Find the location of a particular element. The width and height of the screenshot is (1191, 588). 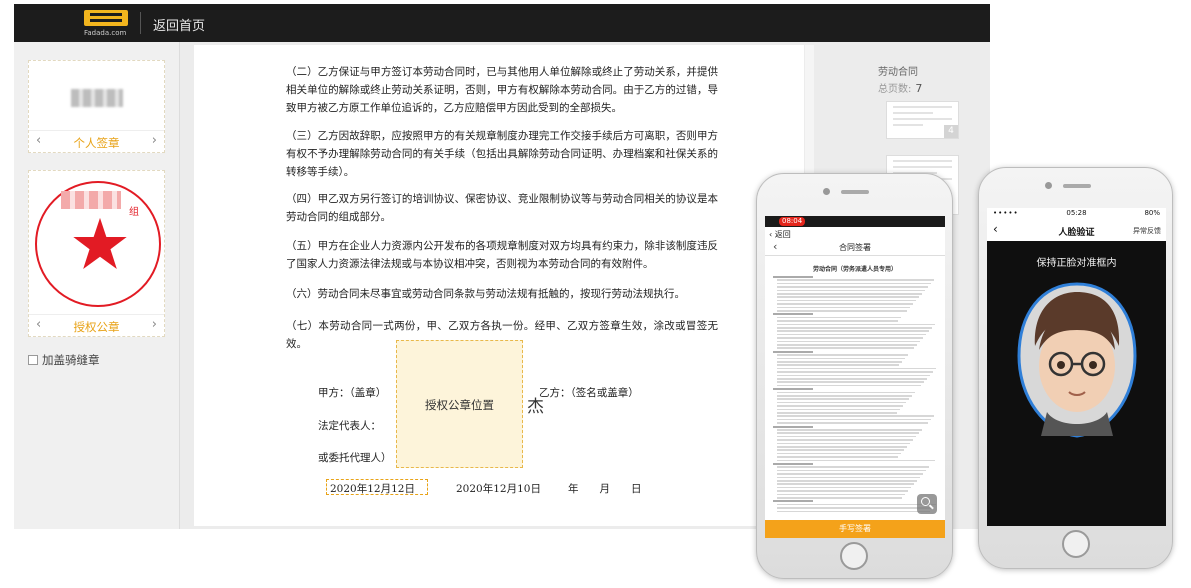

thumbnail-doc-title: 劳动合同 is located at coordinates (898, 72).